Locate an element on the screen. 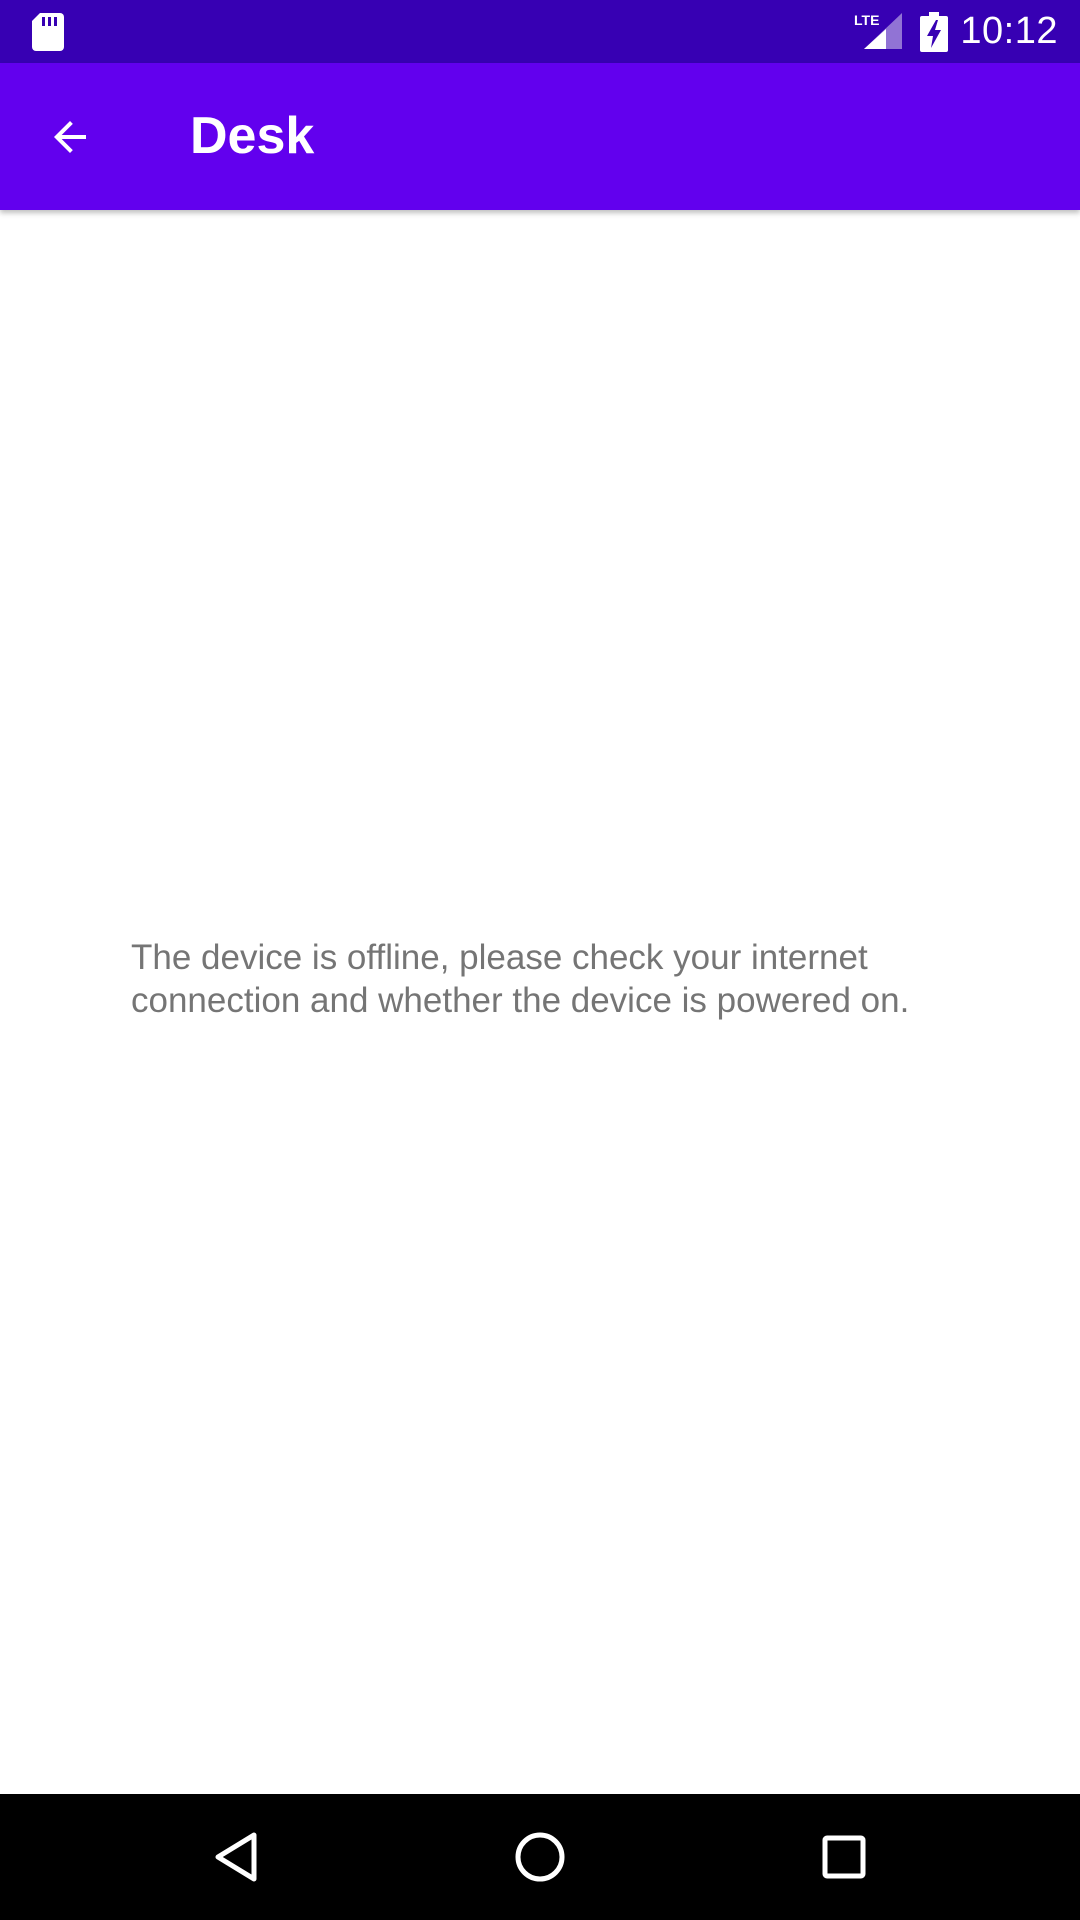 The width and height of the screenshot is (1080, 1920). lte-signal-icon: LTE is located at coordinates (878, 30).